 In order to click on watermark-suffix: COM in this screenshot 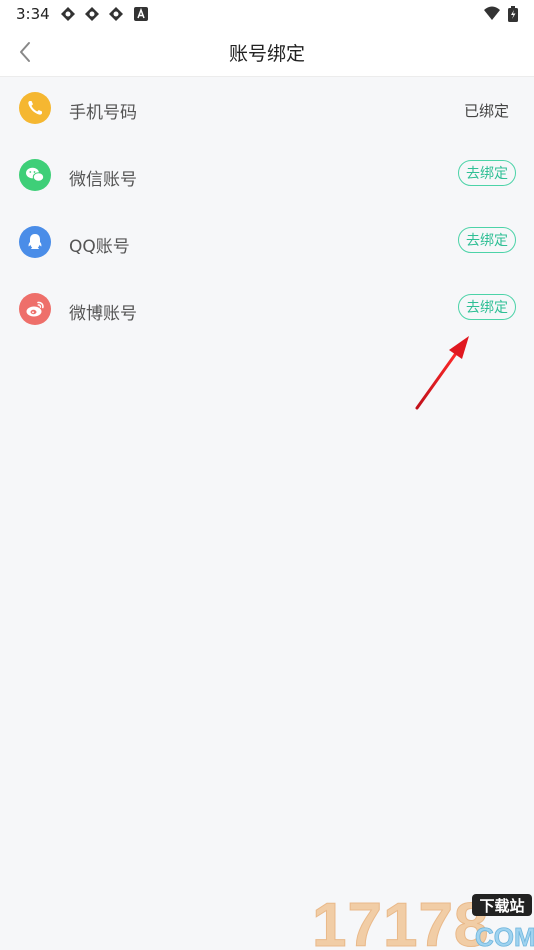, I will do `click(504, 936)`.